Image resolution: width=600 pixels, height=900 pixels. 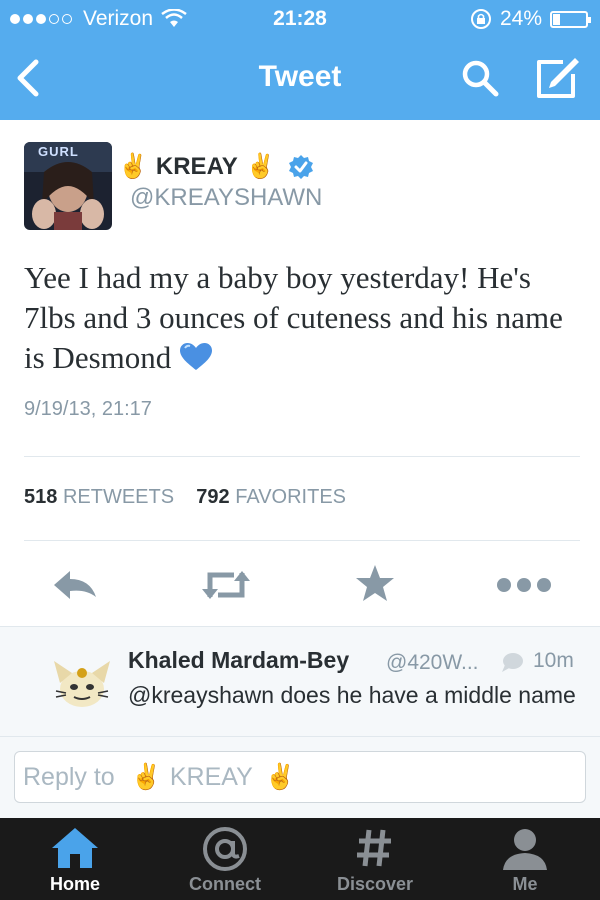 I want to click on reply-input: Reply to ✌ KREAY ✌, so click(x=300, y=777).